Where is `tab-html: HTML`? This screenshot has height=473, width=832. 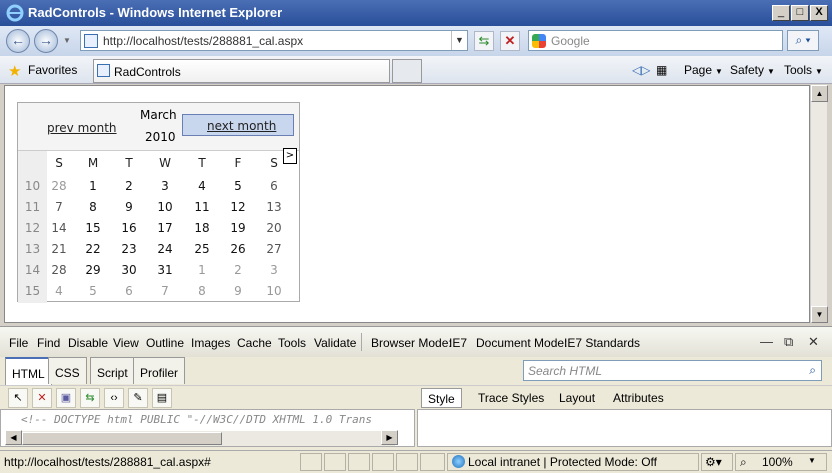
tab-html: HTML is located at coordinates (28, 371).